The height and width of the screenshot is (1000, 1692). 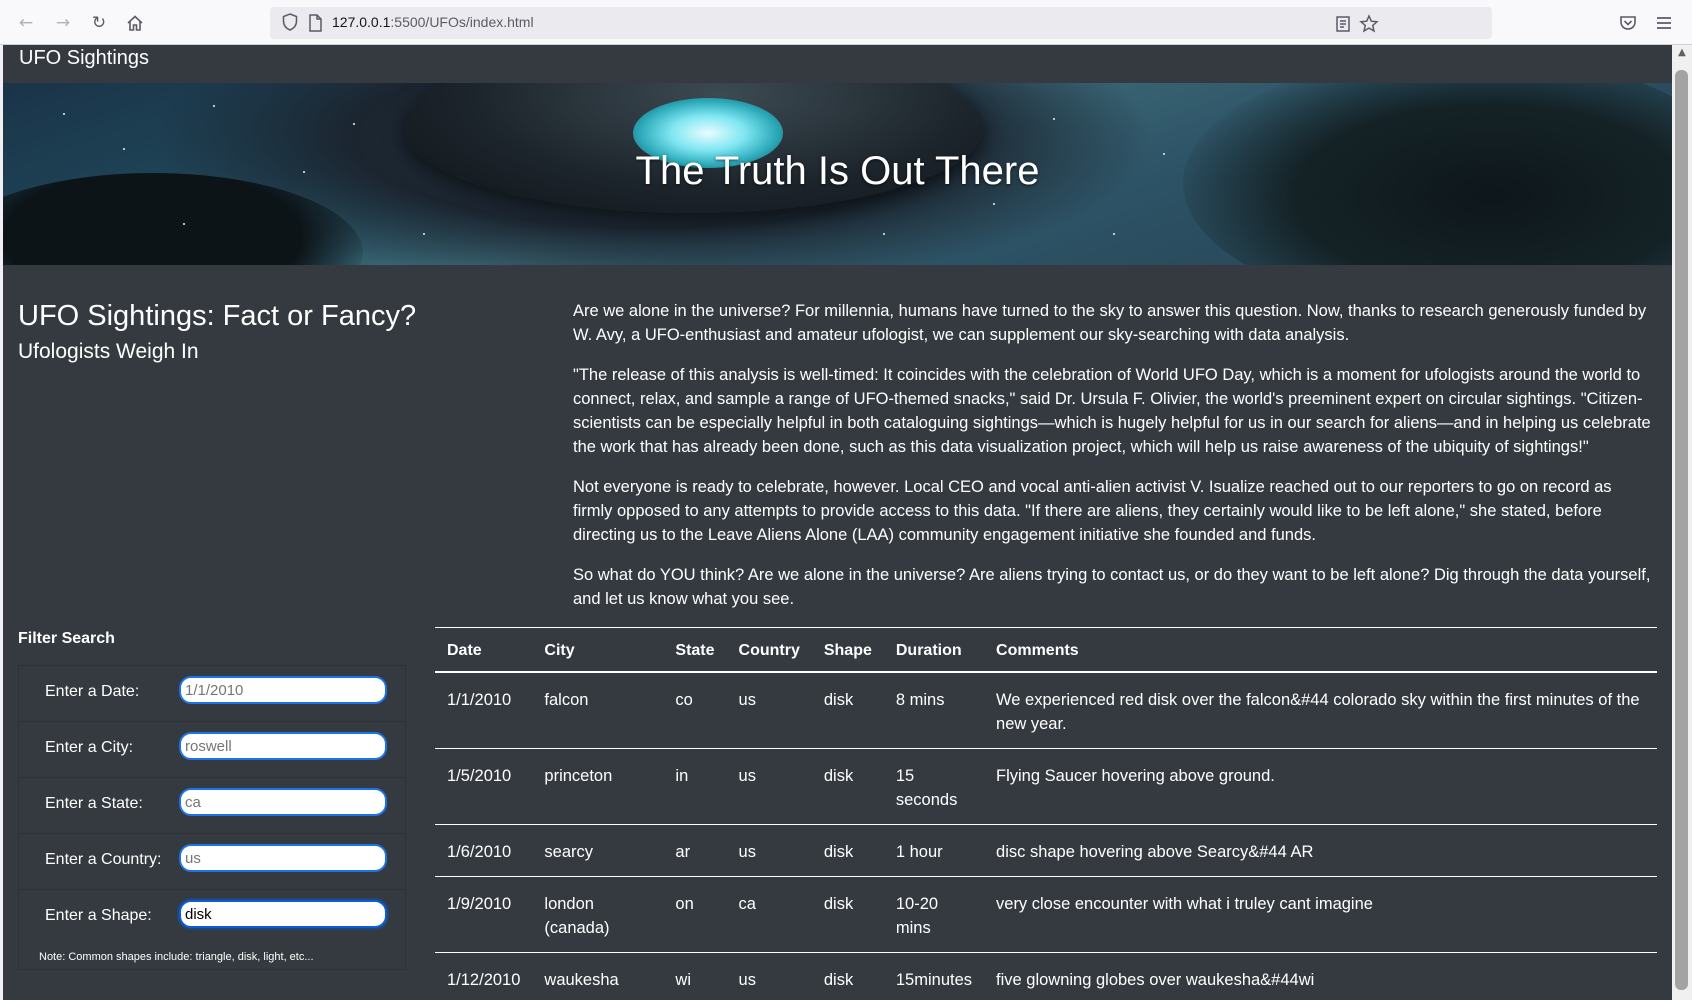 What do you see at coordinates (1320, 786) in the screenshot?
I see `table-cell: Flying Saucer hovering above ground.` at bounding box center [1320, 786].